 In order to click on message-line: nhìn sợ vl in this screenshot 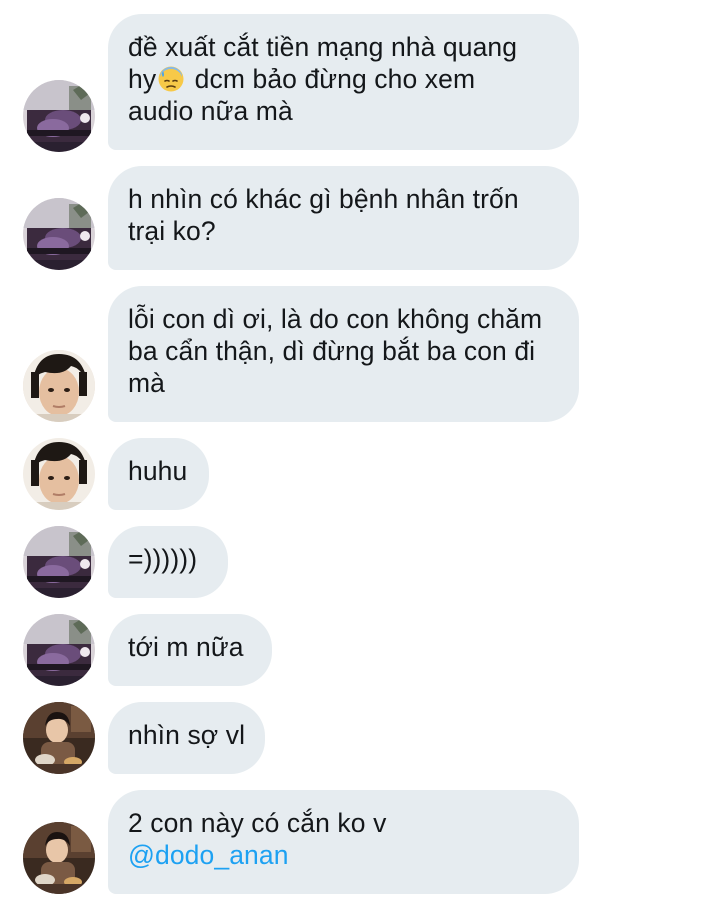, I will do `click(187, 735)`.